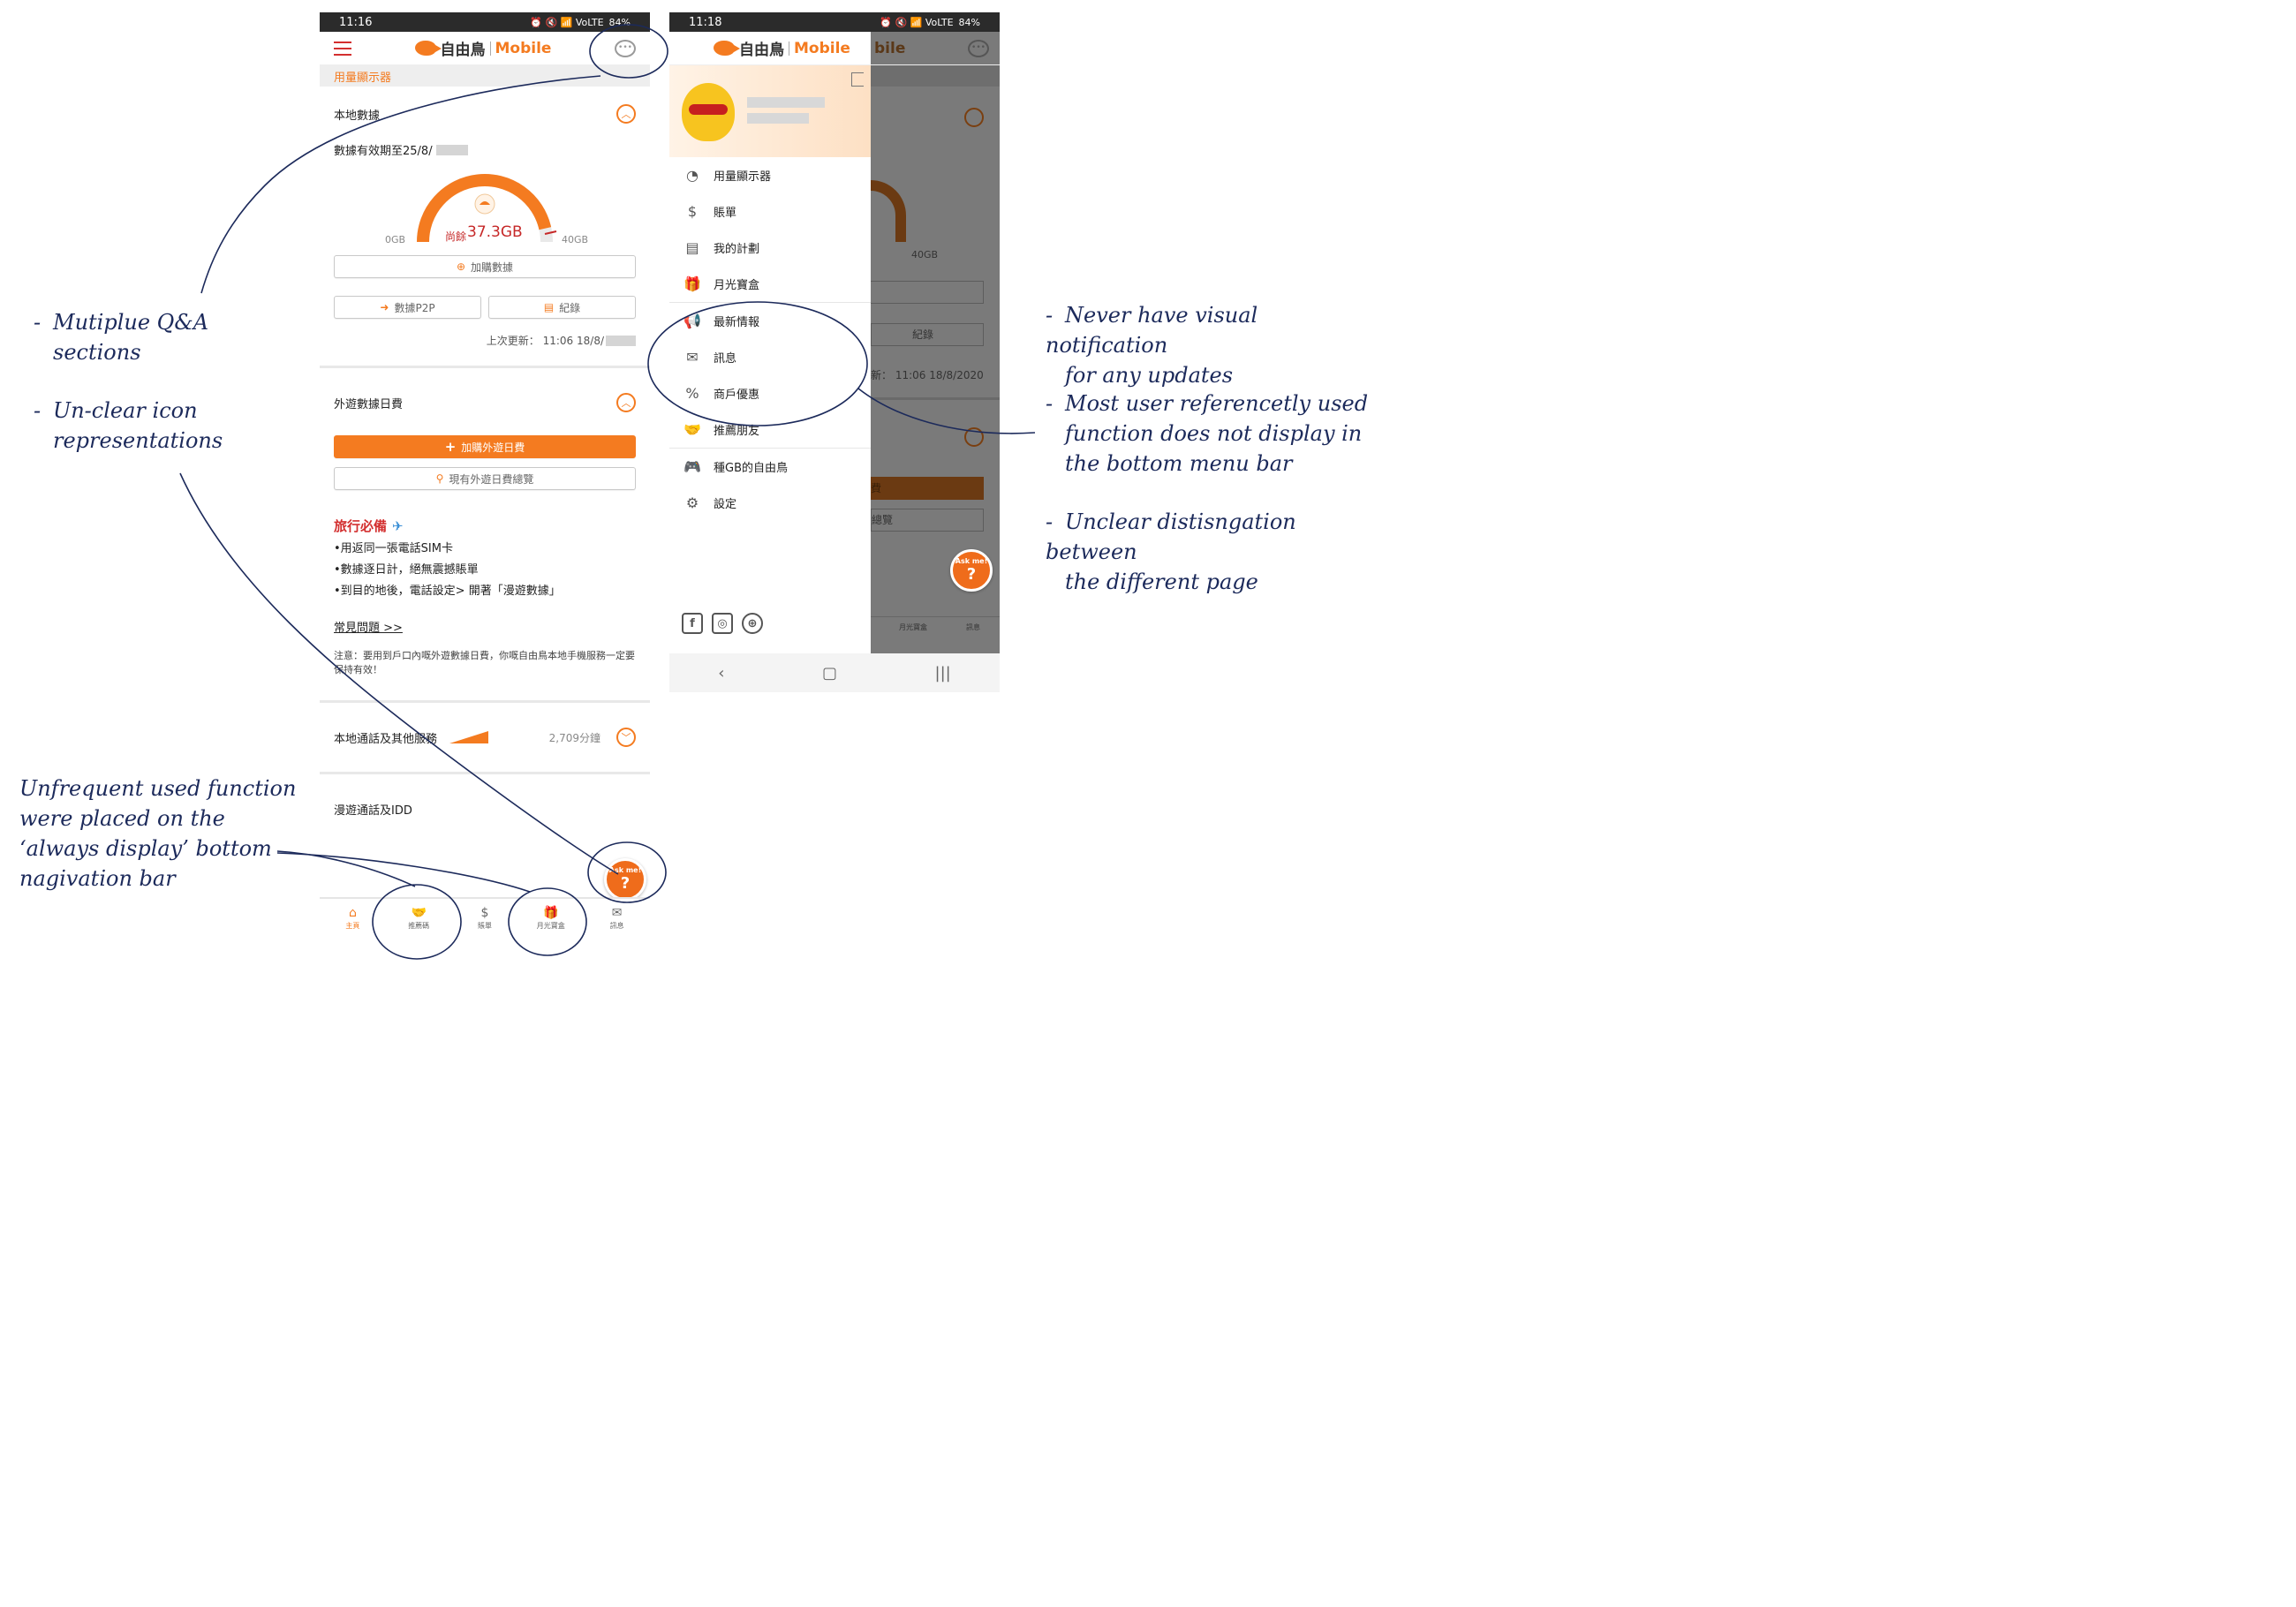  What do you see at coordinates (834, 22) in the screenshot?
I see `status-bar: 11:18 ⏰ 🔇 📶 VoLTE 84%` at bounding box center [834, 22].